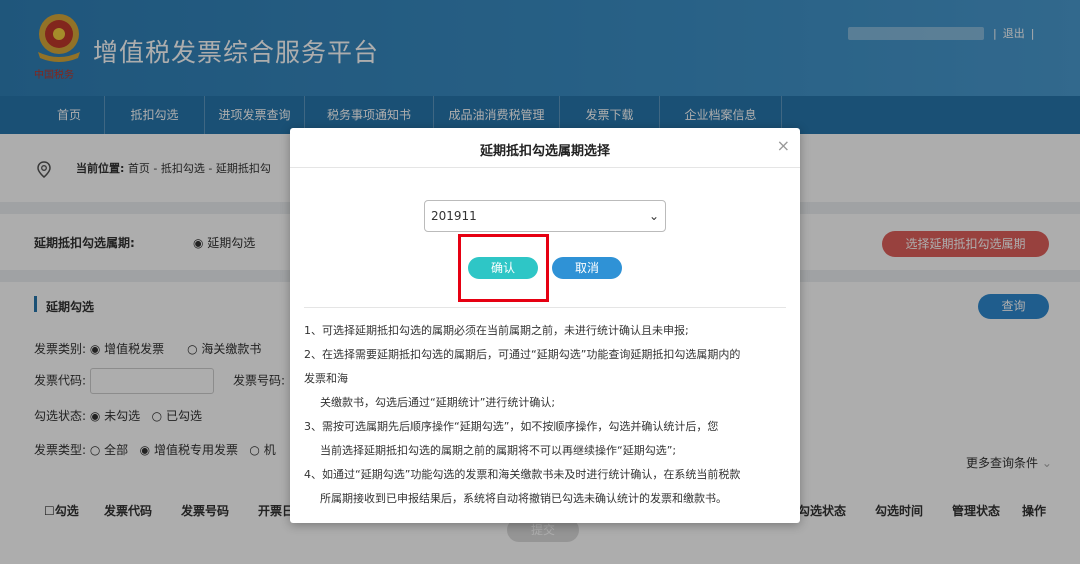 The width and height of the screenshot is (1080, 564). What do you see at coordinates (326, 378) in the screenshot?
I see `note-line: 发票和海` at bounding box center [326, 378].